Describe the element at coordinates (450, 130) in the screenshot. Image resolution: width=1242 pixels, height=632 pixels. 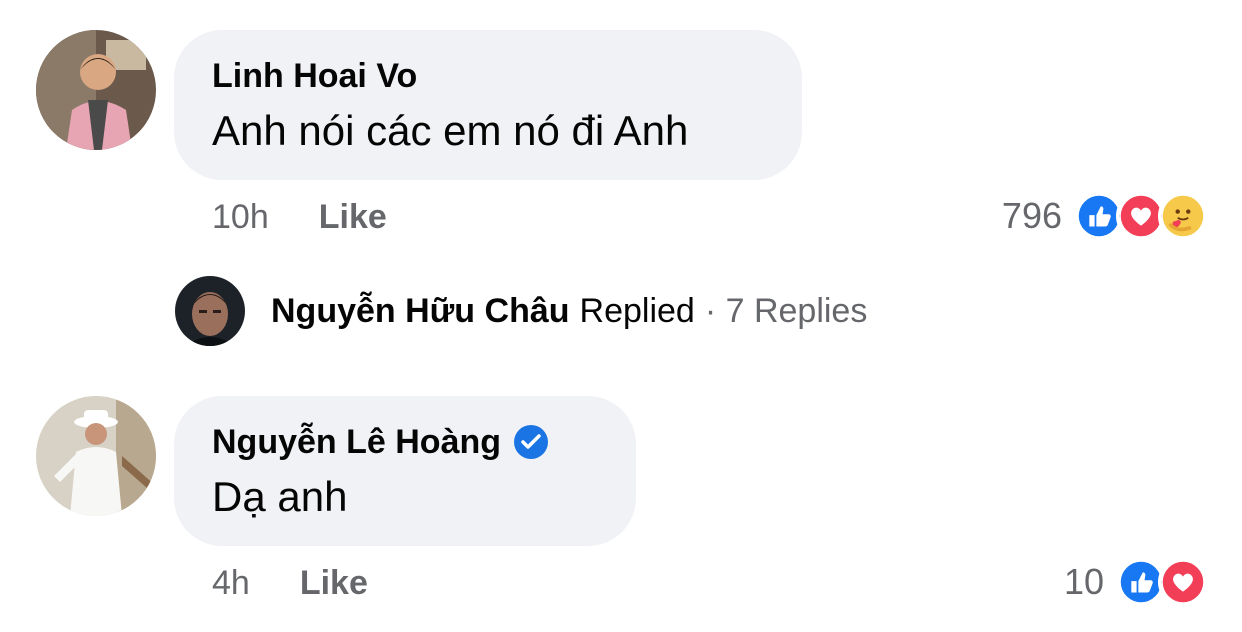
I see `comment-text: Anh nói các em nó đi Anh` at that location.